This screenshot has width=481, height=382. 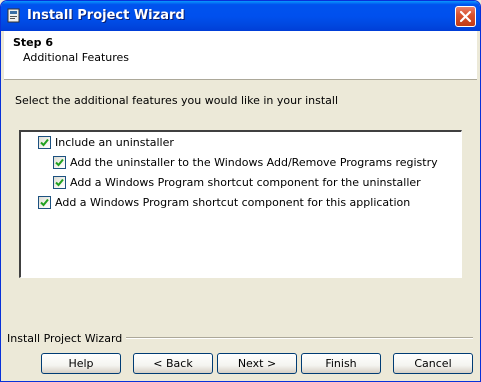 I want to click on title-bar: Install Project Wizard, so click(x=240, y=16).